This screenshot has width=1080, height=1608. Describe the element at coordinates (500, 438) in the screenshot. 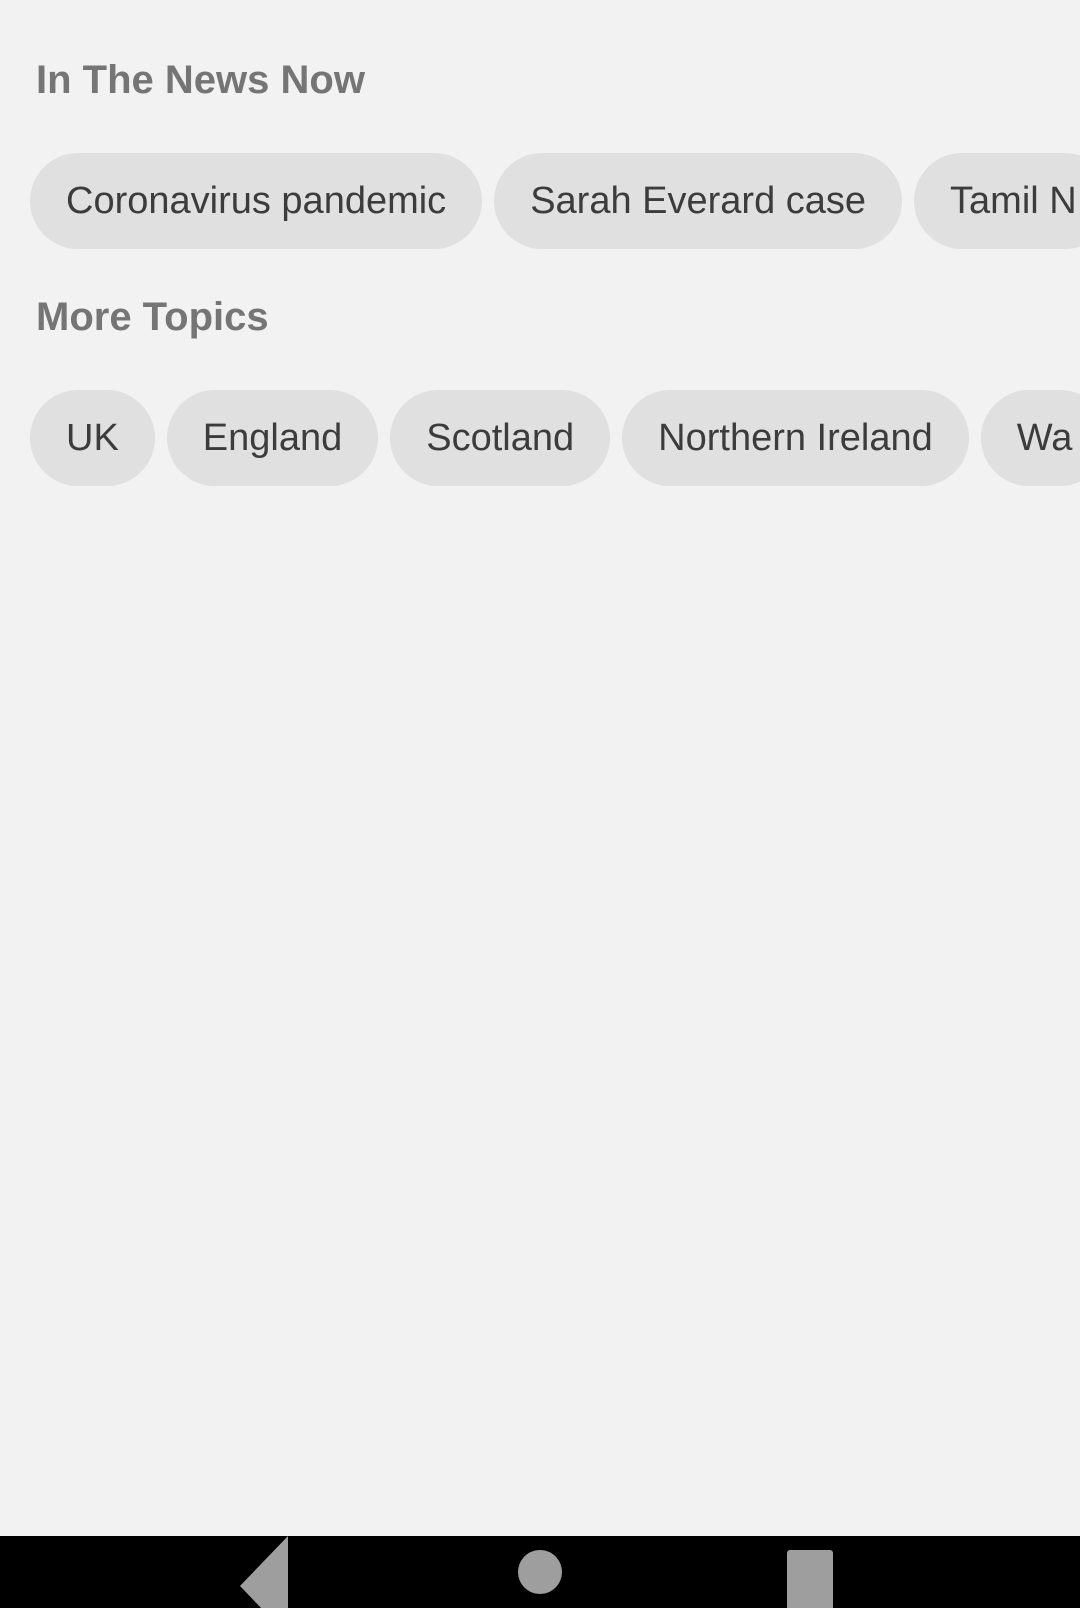

I see `topic-chip-scotland: Scotland` at that location.